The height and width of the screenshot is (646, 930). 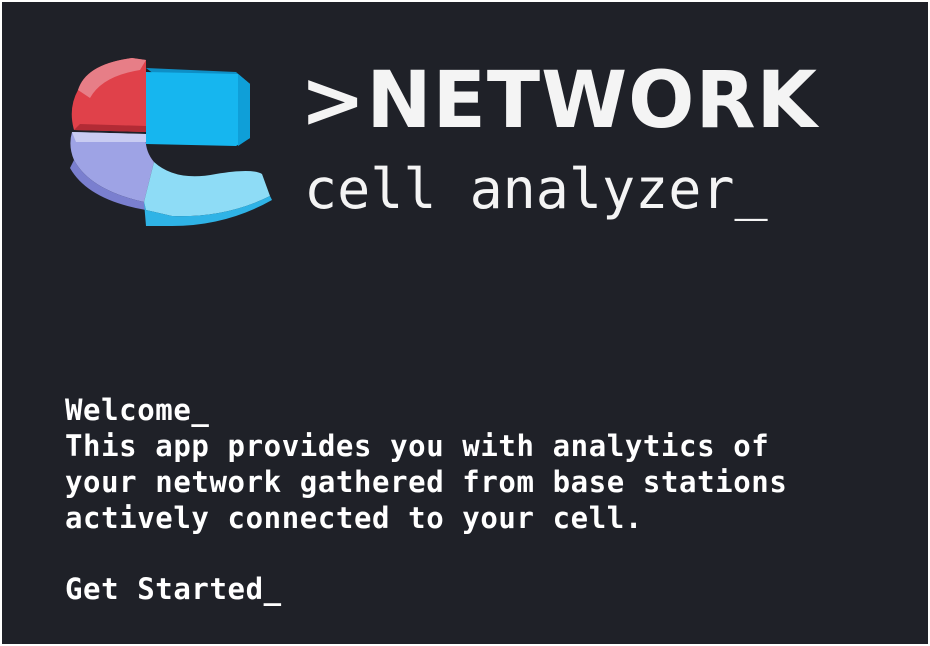 I want to click on get-started-button: Get Started_, so click(x=173, y=589).